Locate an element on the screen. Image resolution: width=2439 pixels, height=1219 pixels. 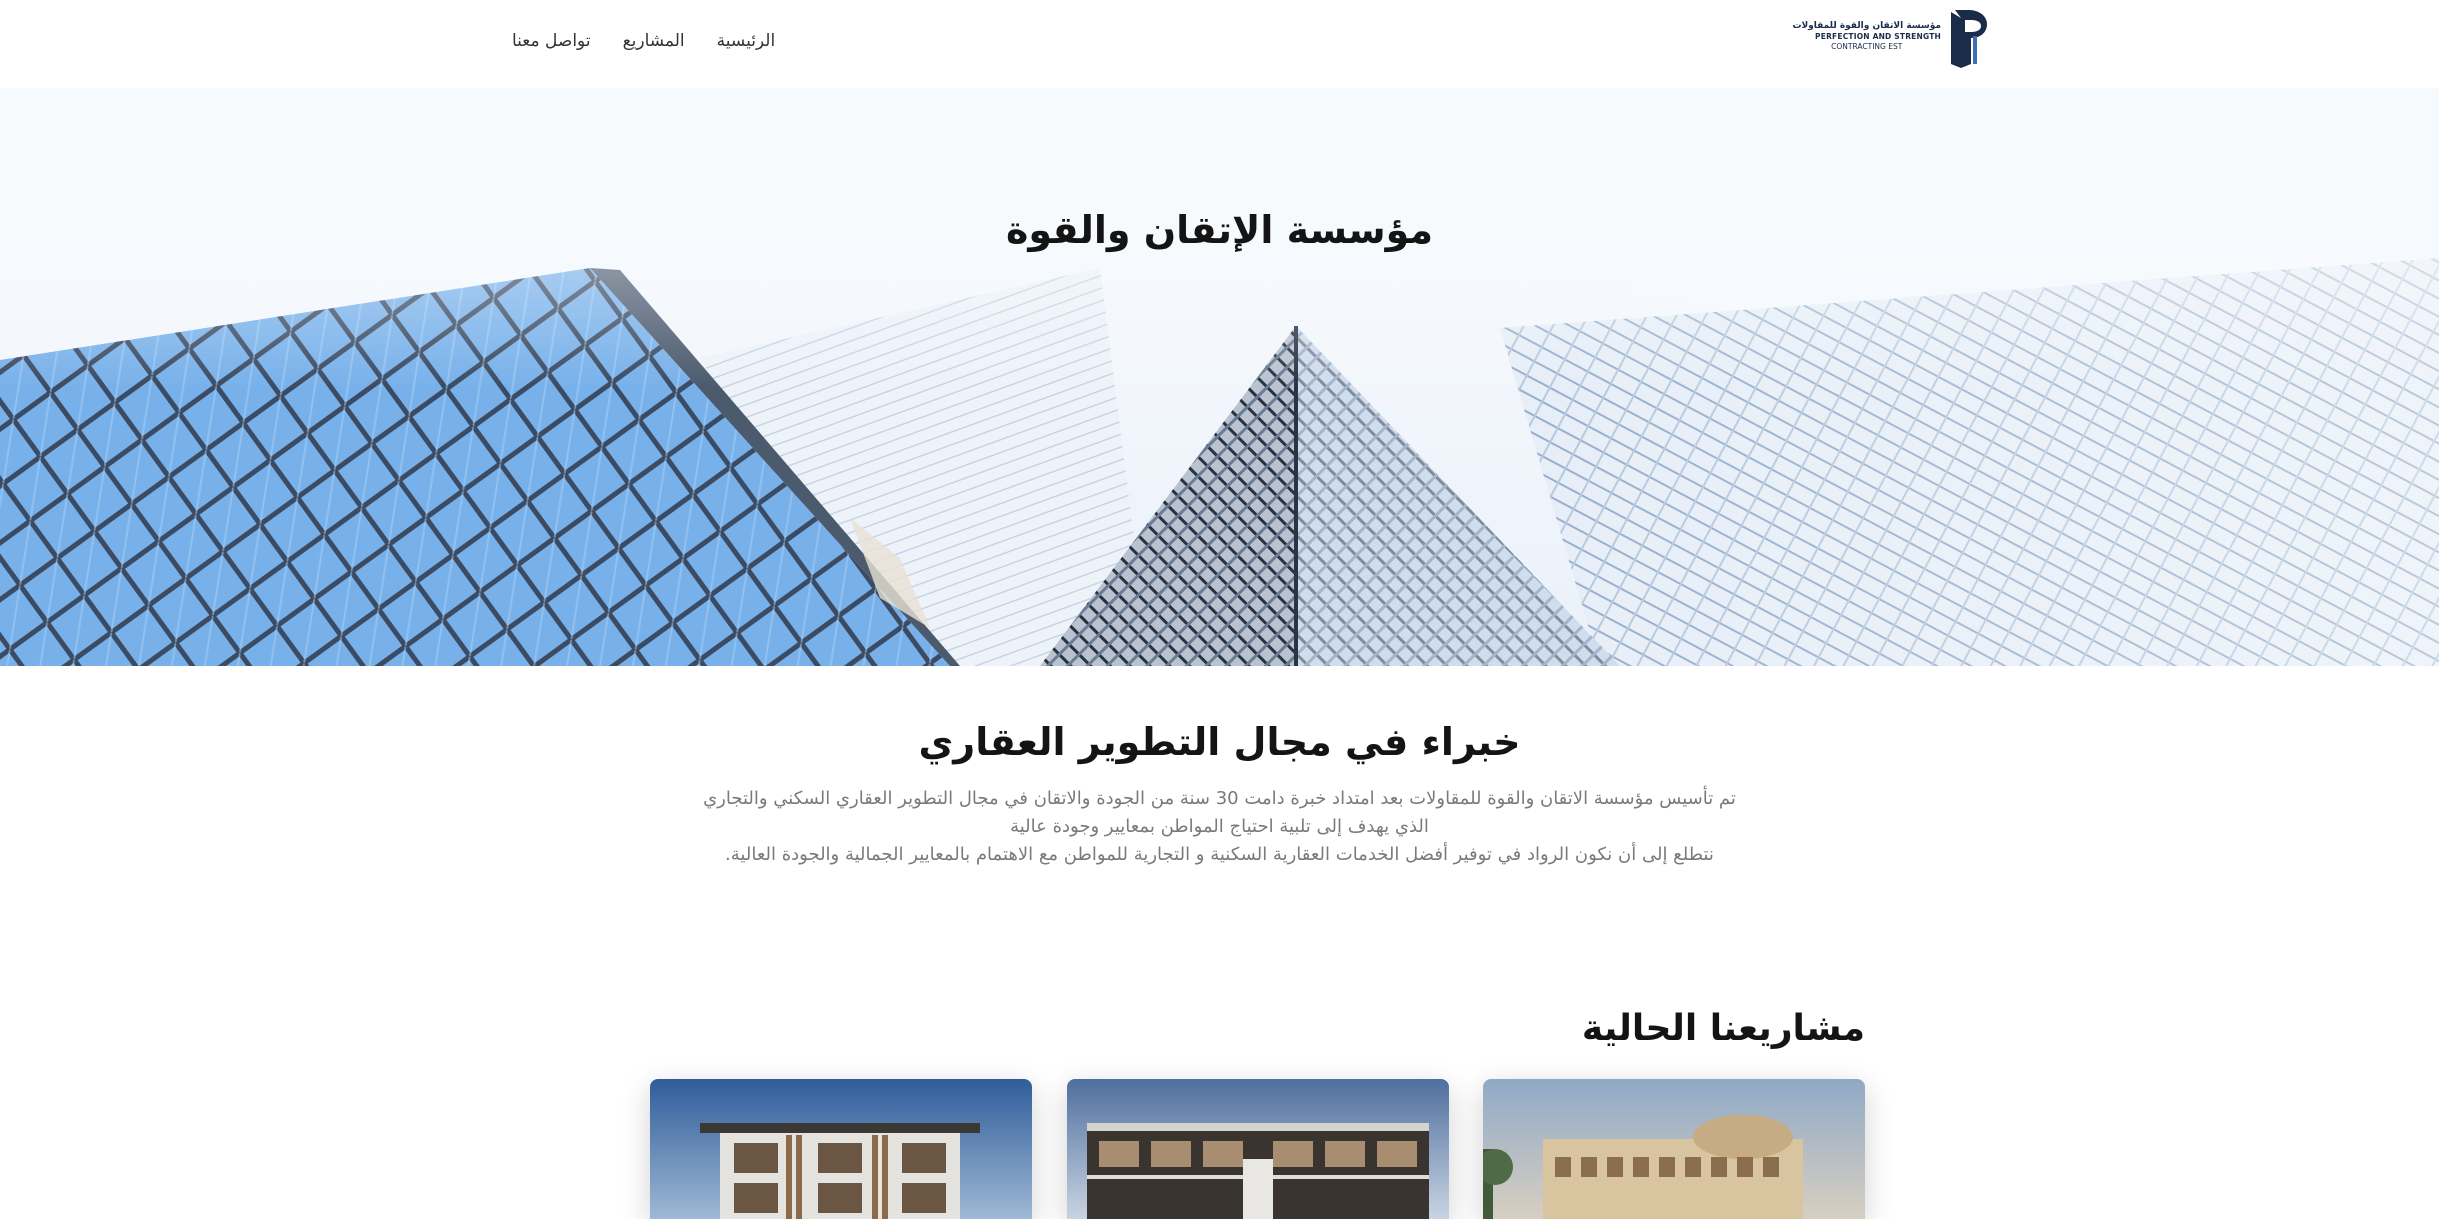
nav-home-link: الرئيسية is located at coordinates (746, 41).